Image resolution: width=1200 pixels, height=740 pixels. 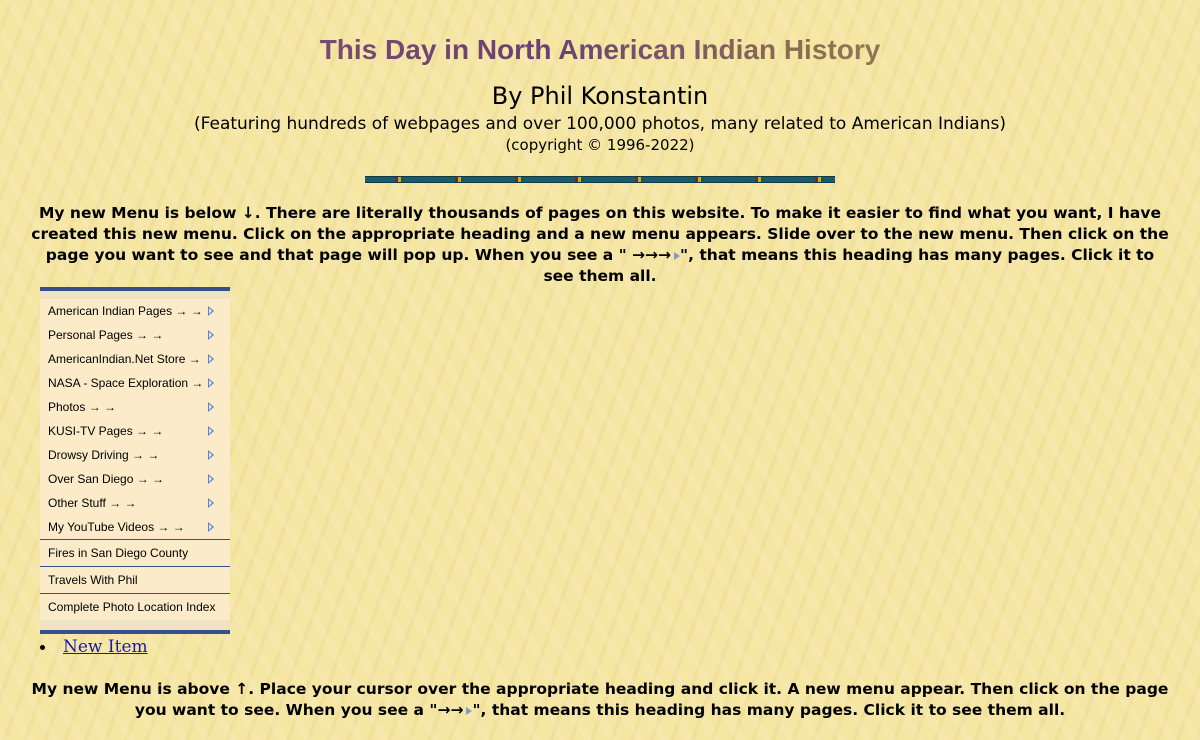 What do you see at coordinates (135, 407) in the screenshot?
I see `menu-item-photos: Photos → →` at bounding box center [135, 407].